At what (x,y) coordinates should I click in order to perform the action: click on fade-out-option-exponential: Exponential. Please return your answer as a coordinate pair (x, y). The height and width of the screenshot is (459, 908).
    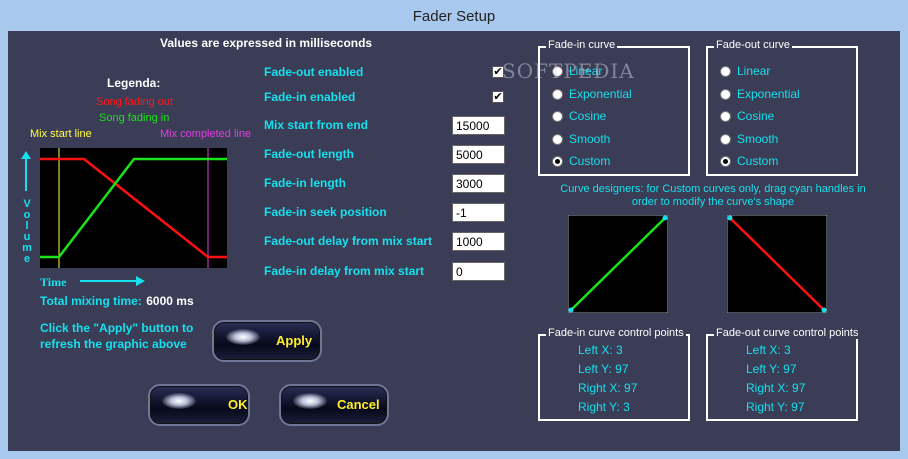
    Looking at the image, I should click on (760, 94).